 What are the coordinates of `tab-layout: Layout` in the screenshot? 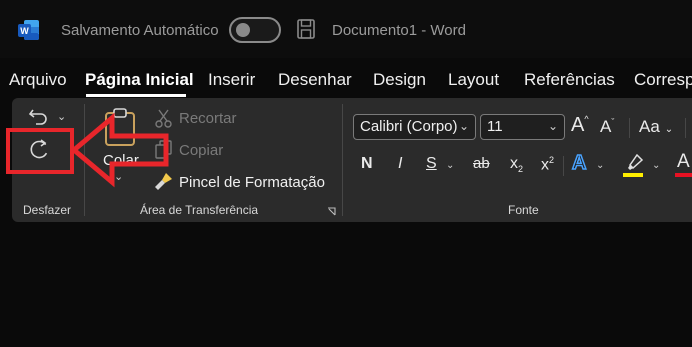 It's located at (473, 80).